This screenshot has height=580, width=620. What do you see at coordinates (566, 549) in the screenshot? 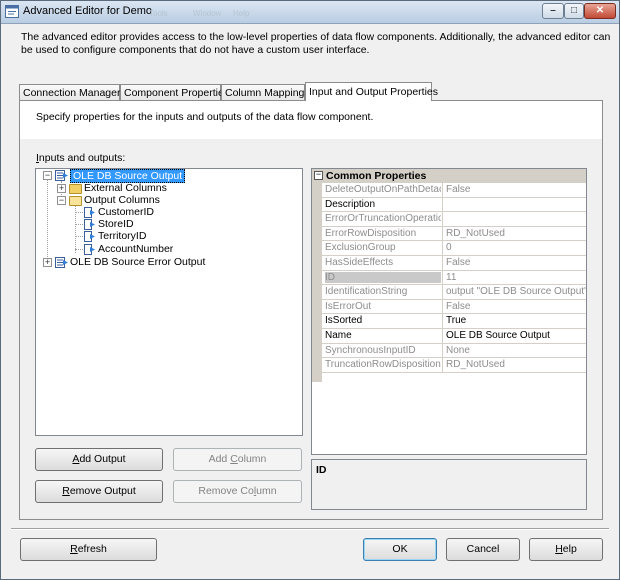
I see `help-button: Help` at bounding box center [566, 549].